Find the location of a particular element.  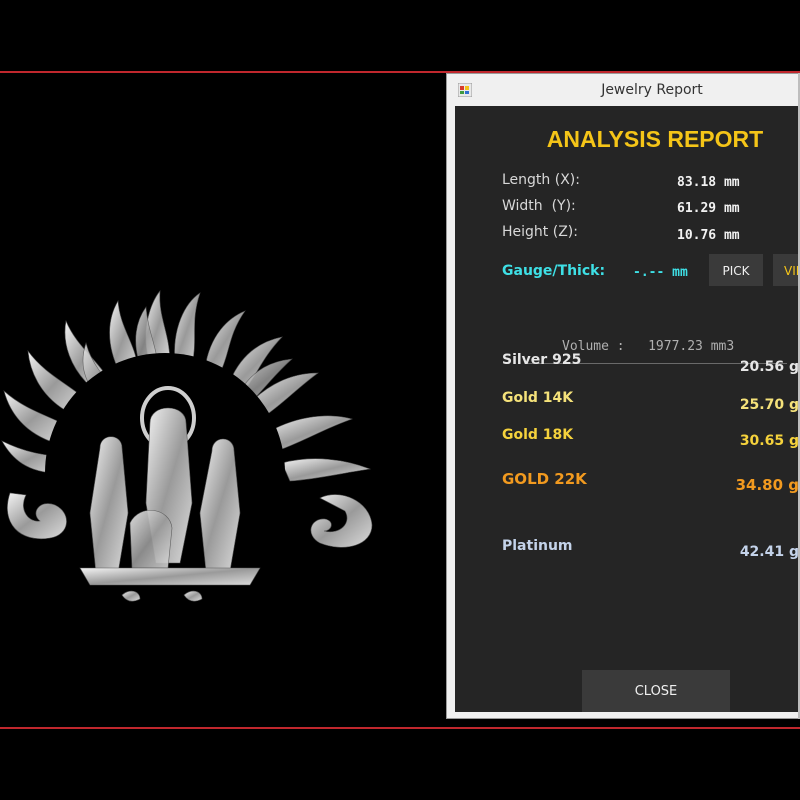

length-label: Length (X): is located at coordinates (541, 180).